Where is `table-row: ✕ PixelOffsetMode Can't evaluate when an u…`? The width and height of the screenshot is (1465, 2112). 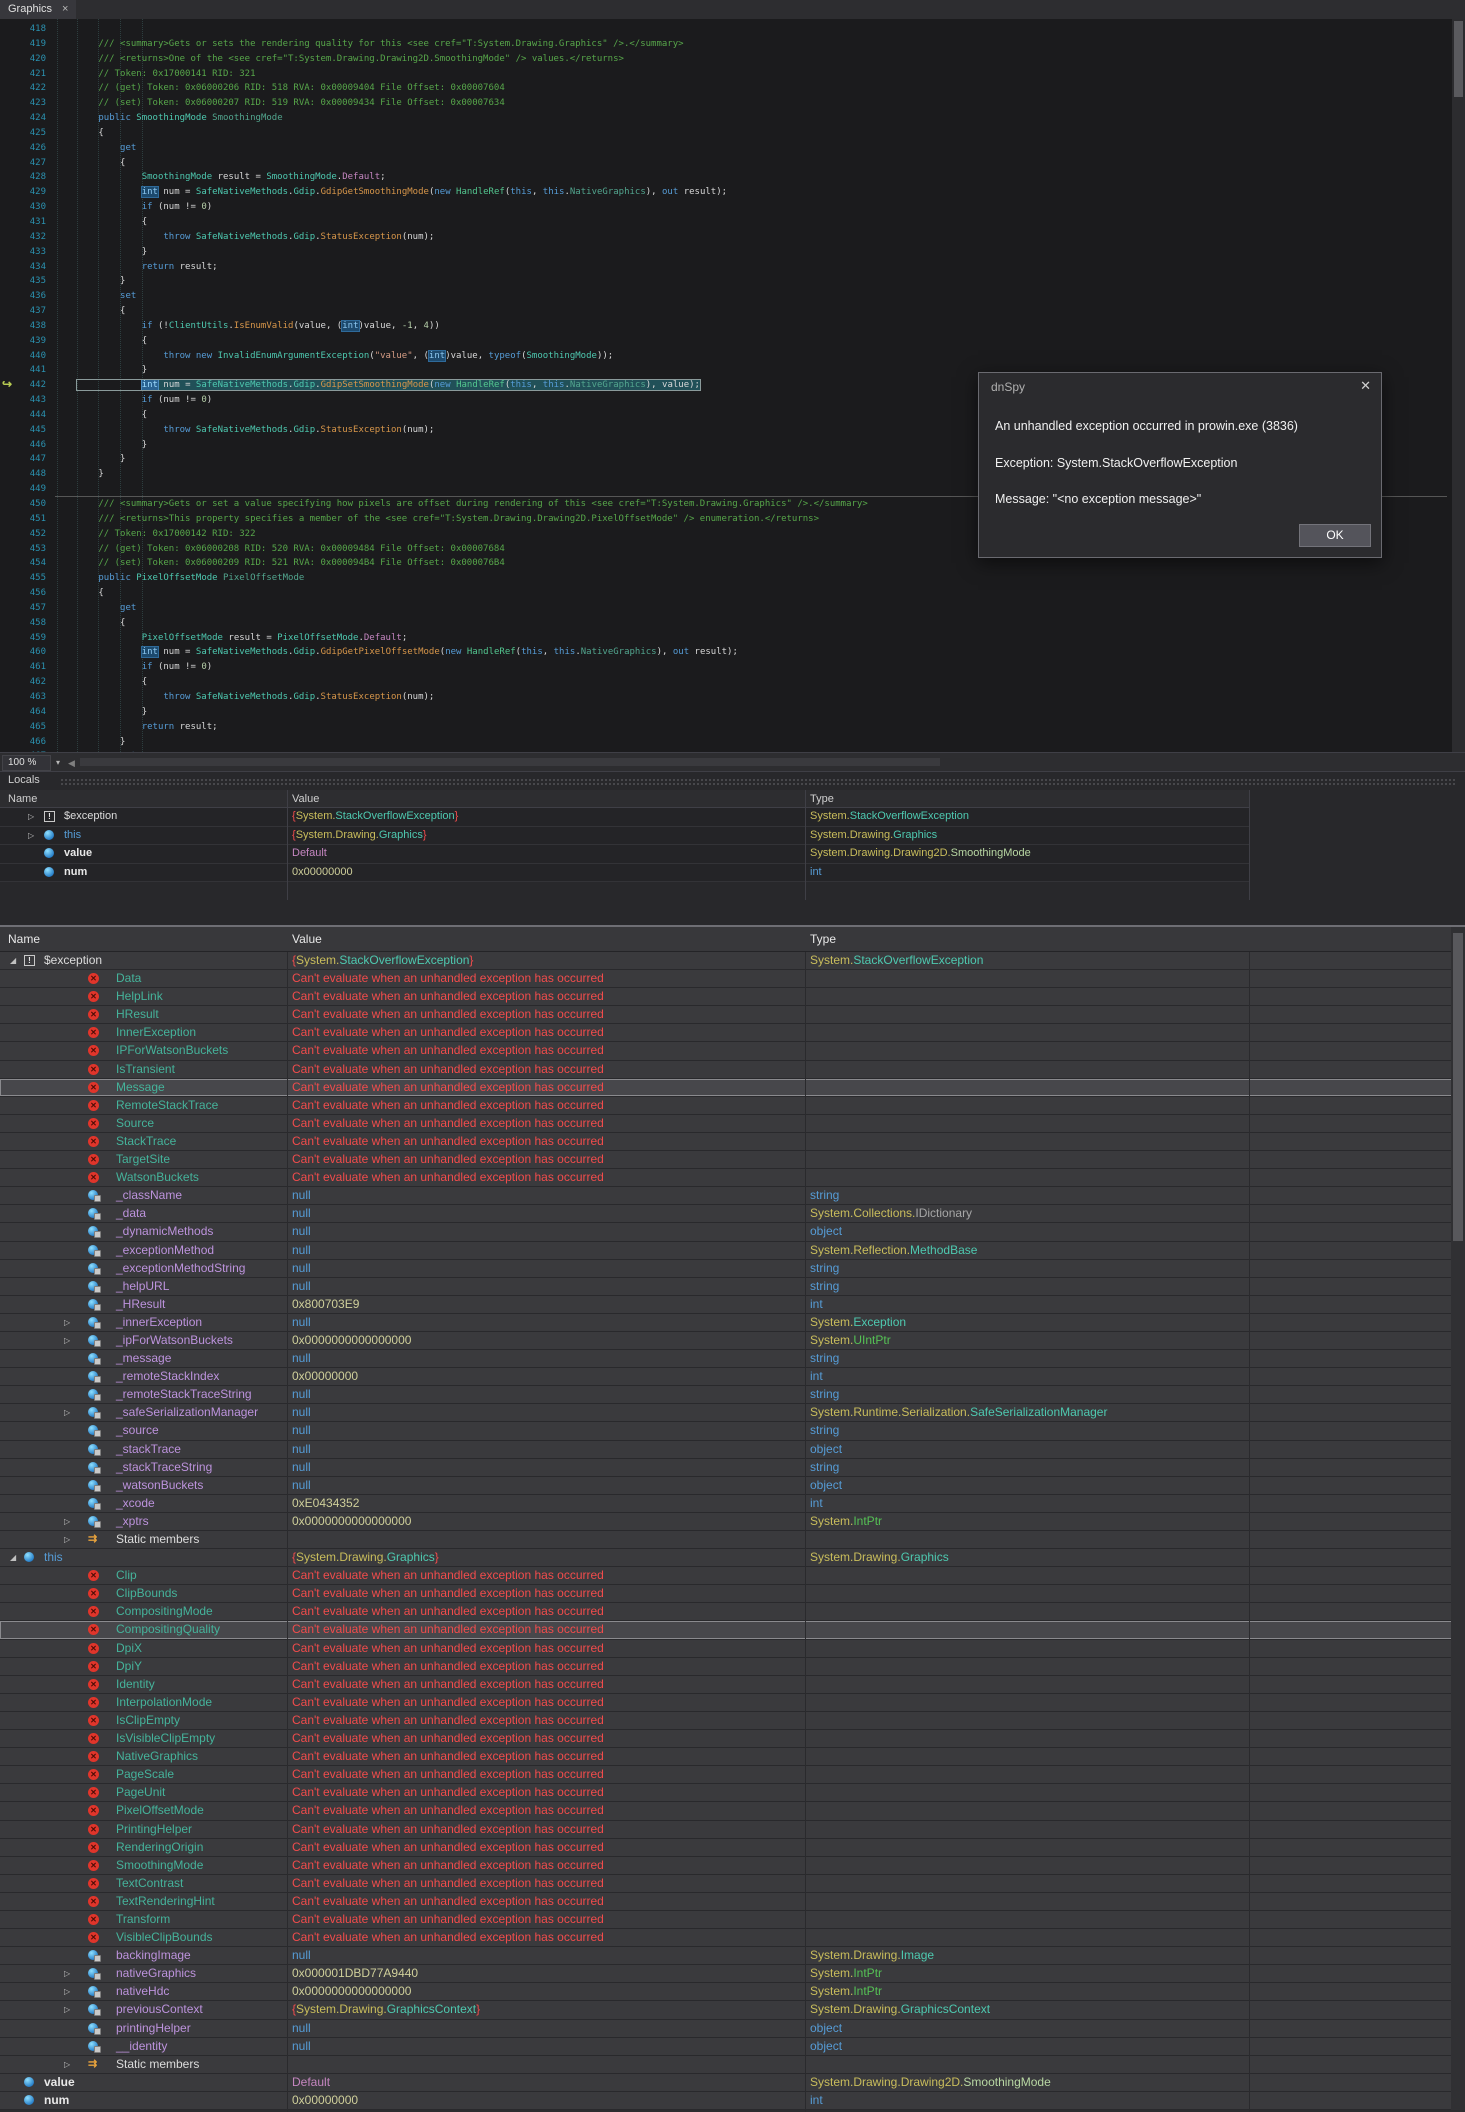
table-row: ✕ PixelOffsetMode Can't evaluate when an u… is located at coordinates (732, 1811).